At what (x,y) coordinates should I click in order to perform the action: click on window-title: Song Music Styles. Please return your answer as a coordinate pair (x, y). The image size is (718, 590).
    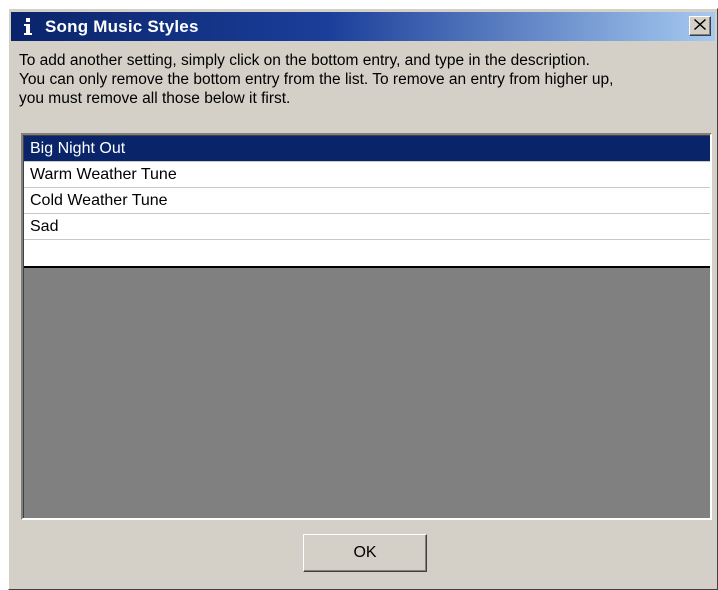
    Looking at the image, I should click on (122, 26).